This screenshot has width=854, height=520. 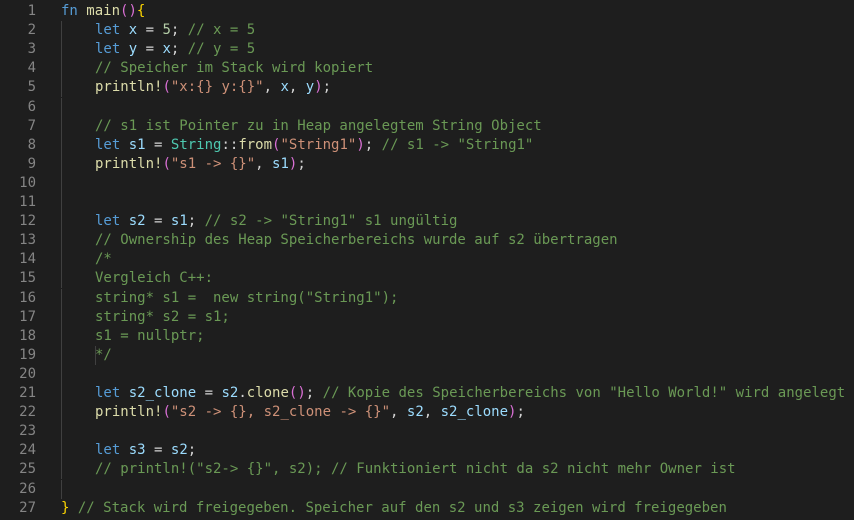 I want to click on code-line: 14 /*, so click(x=427, y=260).